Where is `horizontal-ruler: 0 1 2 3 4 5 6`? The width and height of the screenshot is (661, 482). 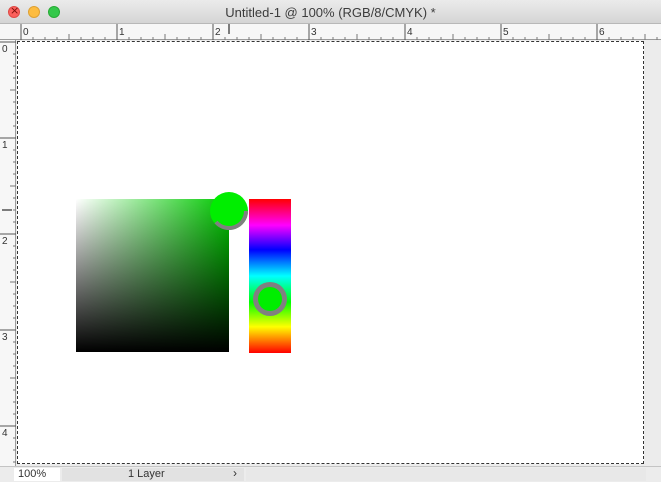
horizontal-ruler: 0 1 2 3 4 5 6 is located at coordinates (330, 32).